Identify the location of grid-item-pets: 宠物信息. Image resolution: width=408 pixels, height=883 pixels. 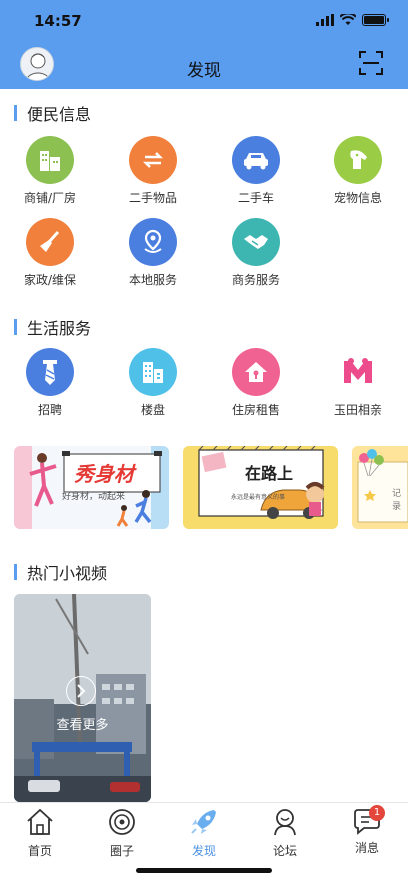
(358, 171).